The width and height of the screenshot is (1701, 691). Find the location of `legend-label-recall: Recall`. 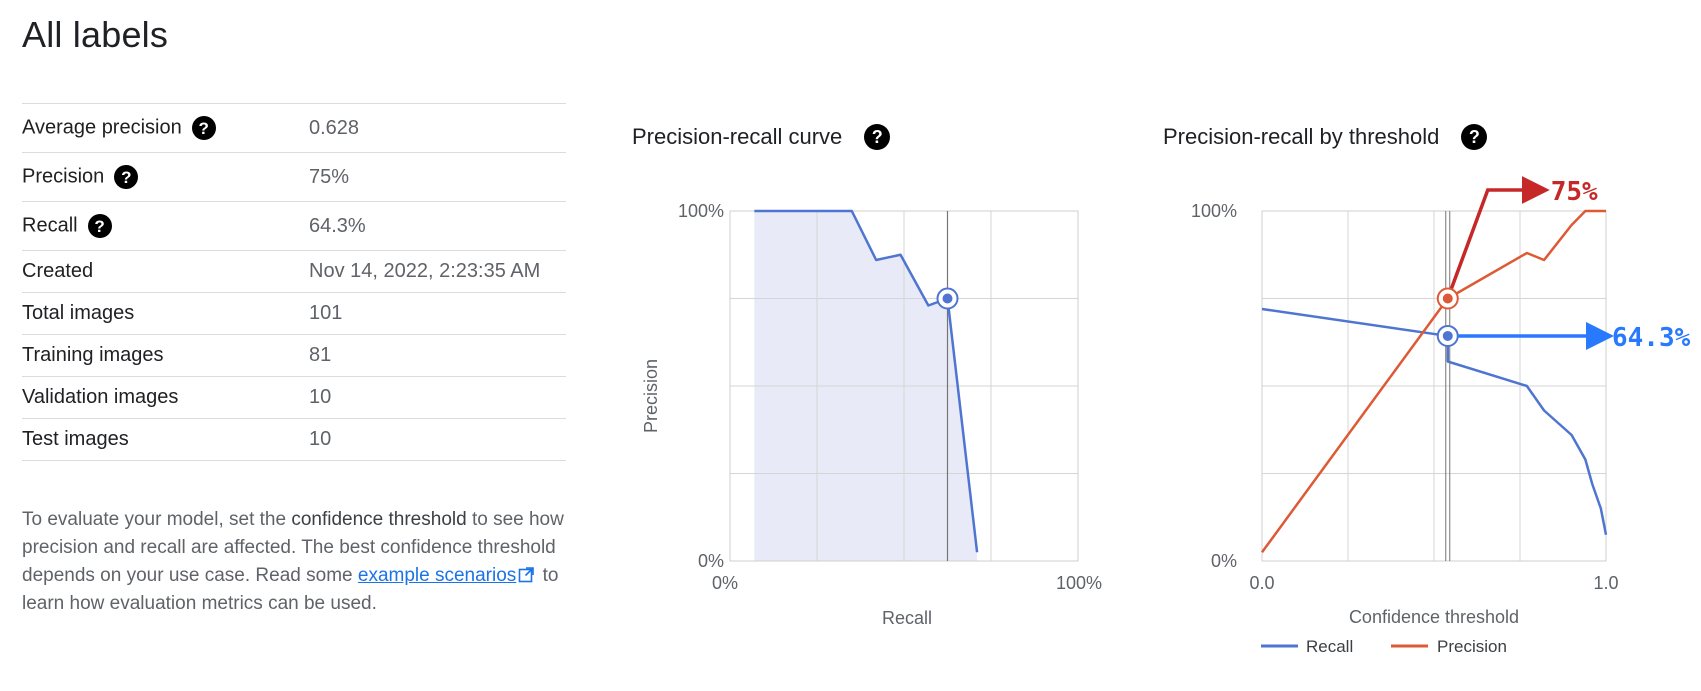

legend-label-recall: Recall is located at coordinates (1329, 646).